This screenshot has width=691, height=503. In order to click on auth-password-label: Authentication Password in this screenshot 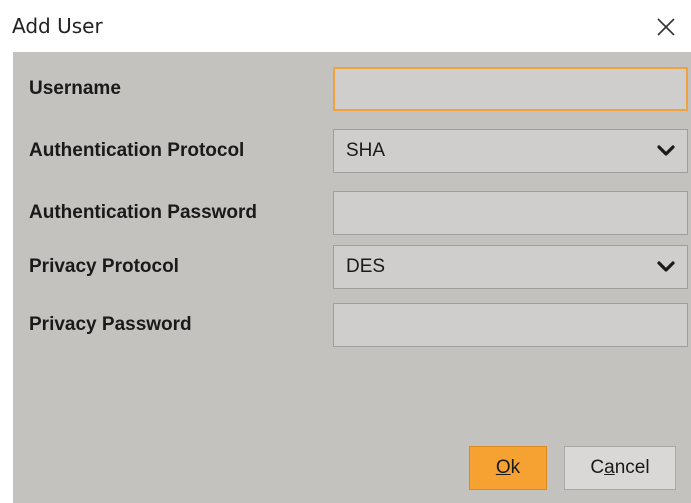, I will do `click(143, 212)`.